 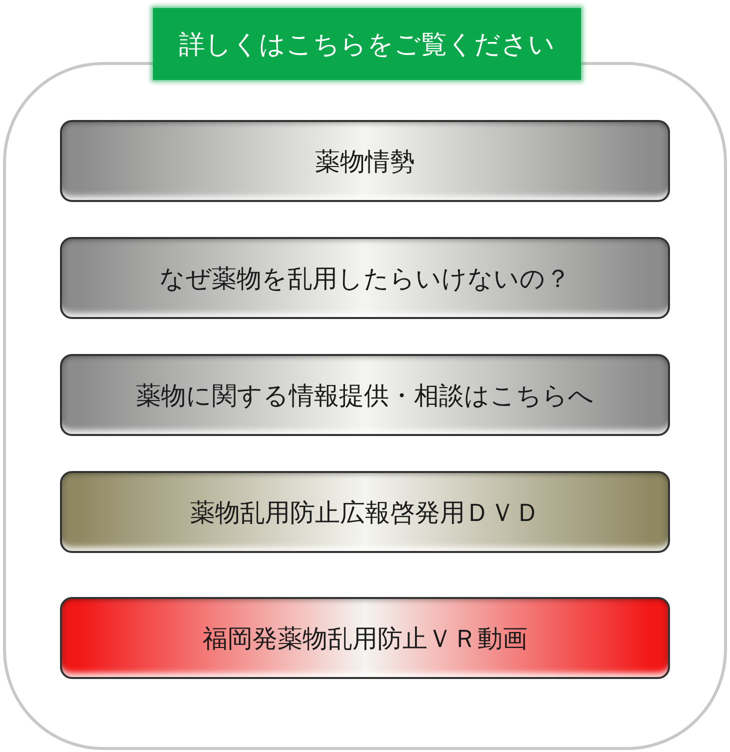 What do you see at coordinates (367, 45) in the screenshot?
I see `header-title: 詳しくはこちらをご覧ください` at bounding box center [367, 45].